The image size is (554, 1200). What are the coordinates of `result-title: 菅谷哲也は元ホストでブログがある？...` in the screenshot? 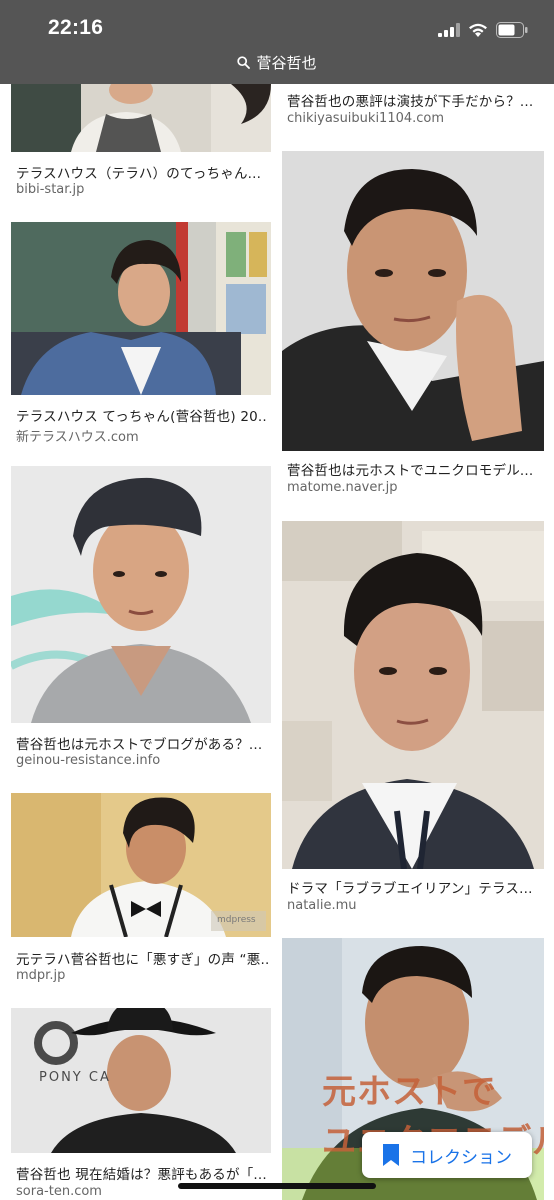 It's located at (141, 743).